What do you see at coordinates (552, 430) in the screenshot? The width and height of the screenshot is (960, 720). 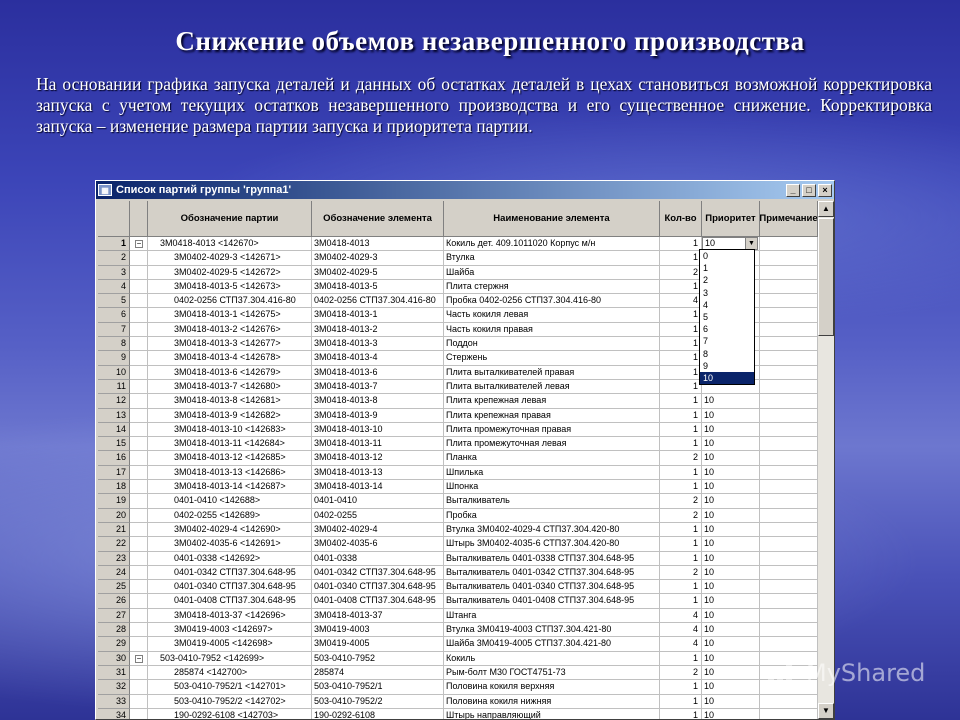 I see `cell-name: Плита промежуточная правая` at bounding box center [552, 430].